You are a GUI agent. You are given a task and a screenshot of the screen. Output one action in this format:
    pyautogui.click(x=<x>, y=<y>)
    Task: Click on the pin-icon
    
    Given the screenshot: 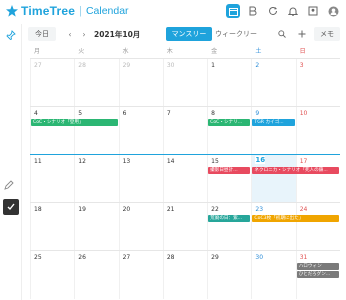 What is the action you would take?
    pyautogui.click(x=11, y=35)
    